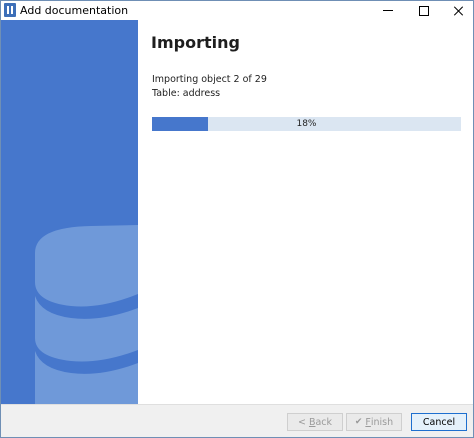 The height and width of the screenshot is (438, 474). What do you see at coordinates (324, 422) in the screenshot?
I see `back-label-rest: ack` at bounding box center [324, 422].